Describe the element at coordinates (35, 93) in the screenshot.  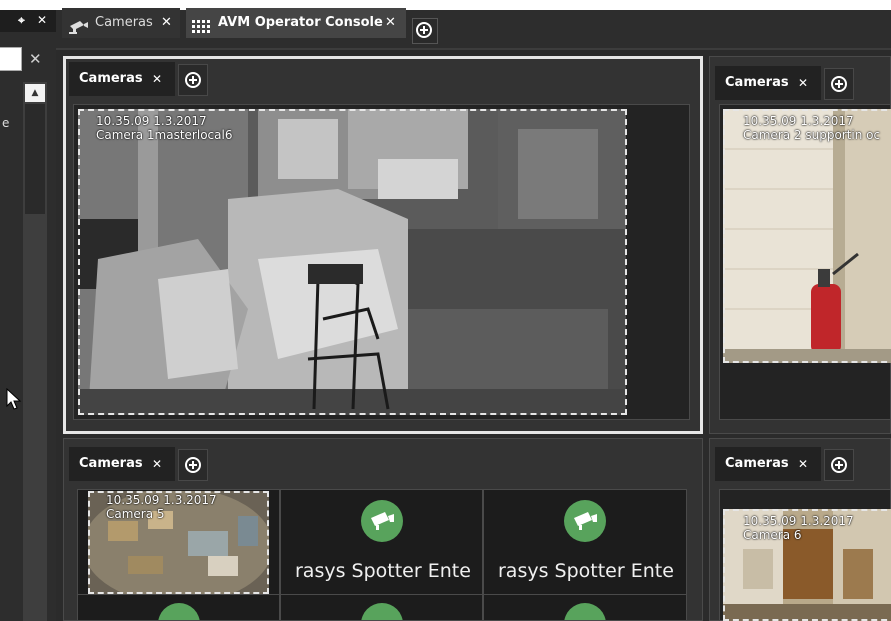
I see `scroll-up-icon: ▲` at that location.